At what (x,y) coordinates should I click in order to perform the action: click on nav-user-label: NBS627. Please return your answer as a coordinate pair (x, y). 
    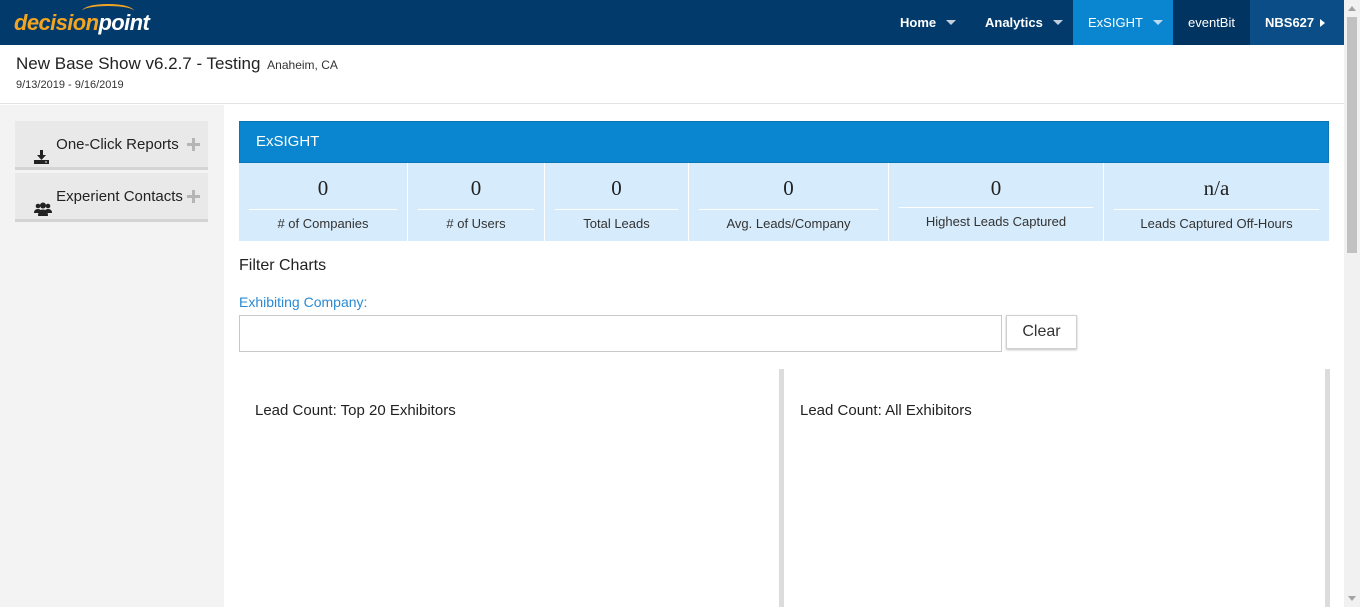
    Looking at the image, I should click on (1290, 22).